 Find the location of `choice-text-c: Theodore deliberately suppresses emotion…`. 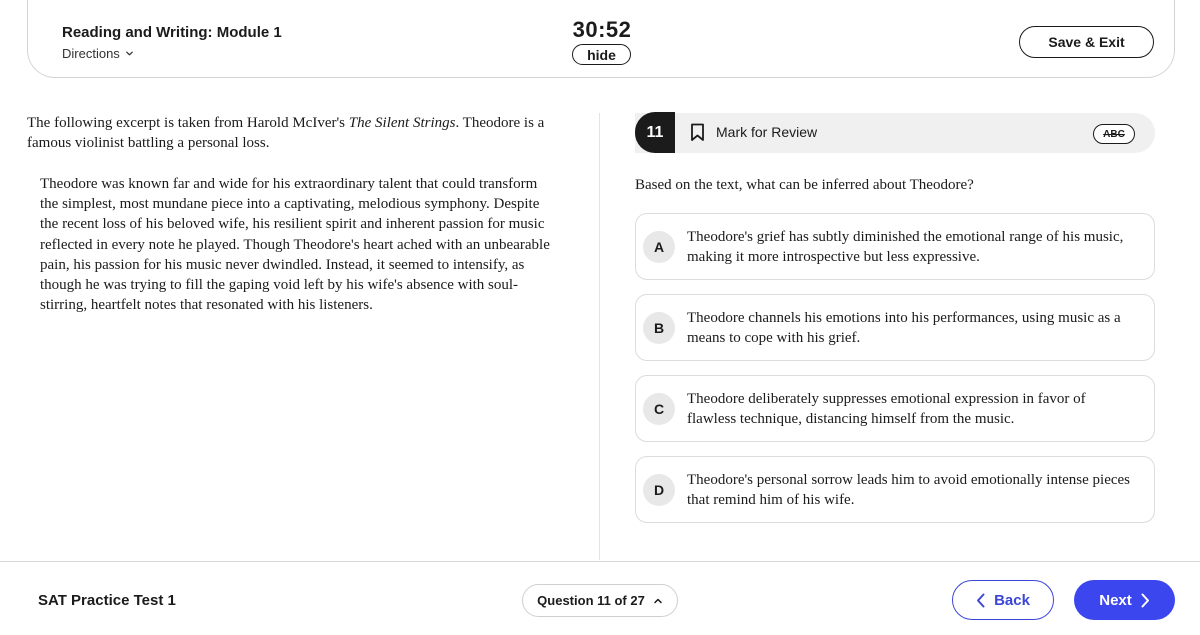

choice-text-c: Theodore deliberately suppresses emotion… is located at coordinates (886, 409).